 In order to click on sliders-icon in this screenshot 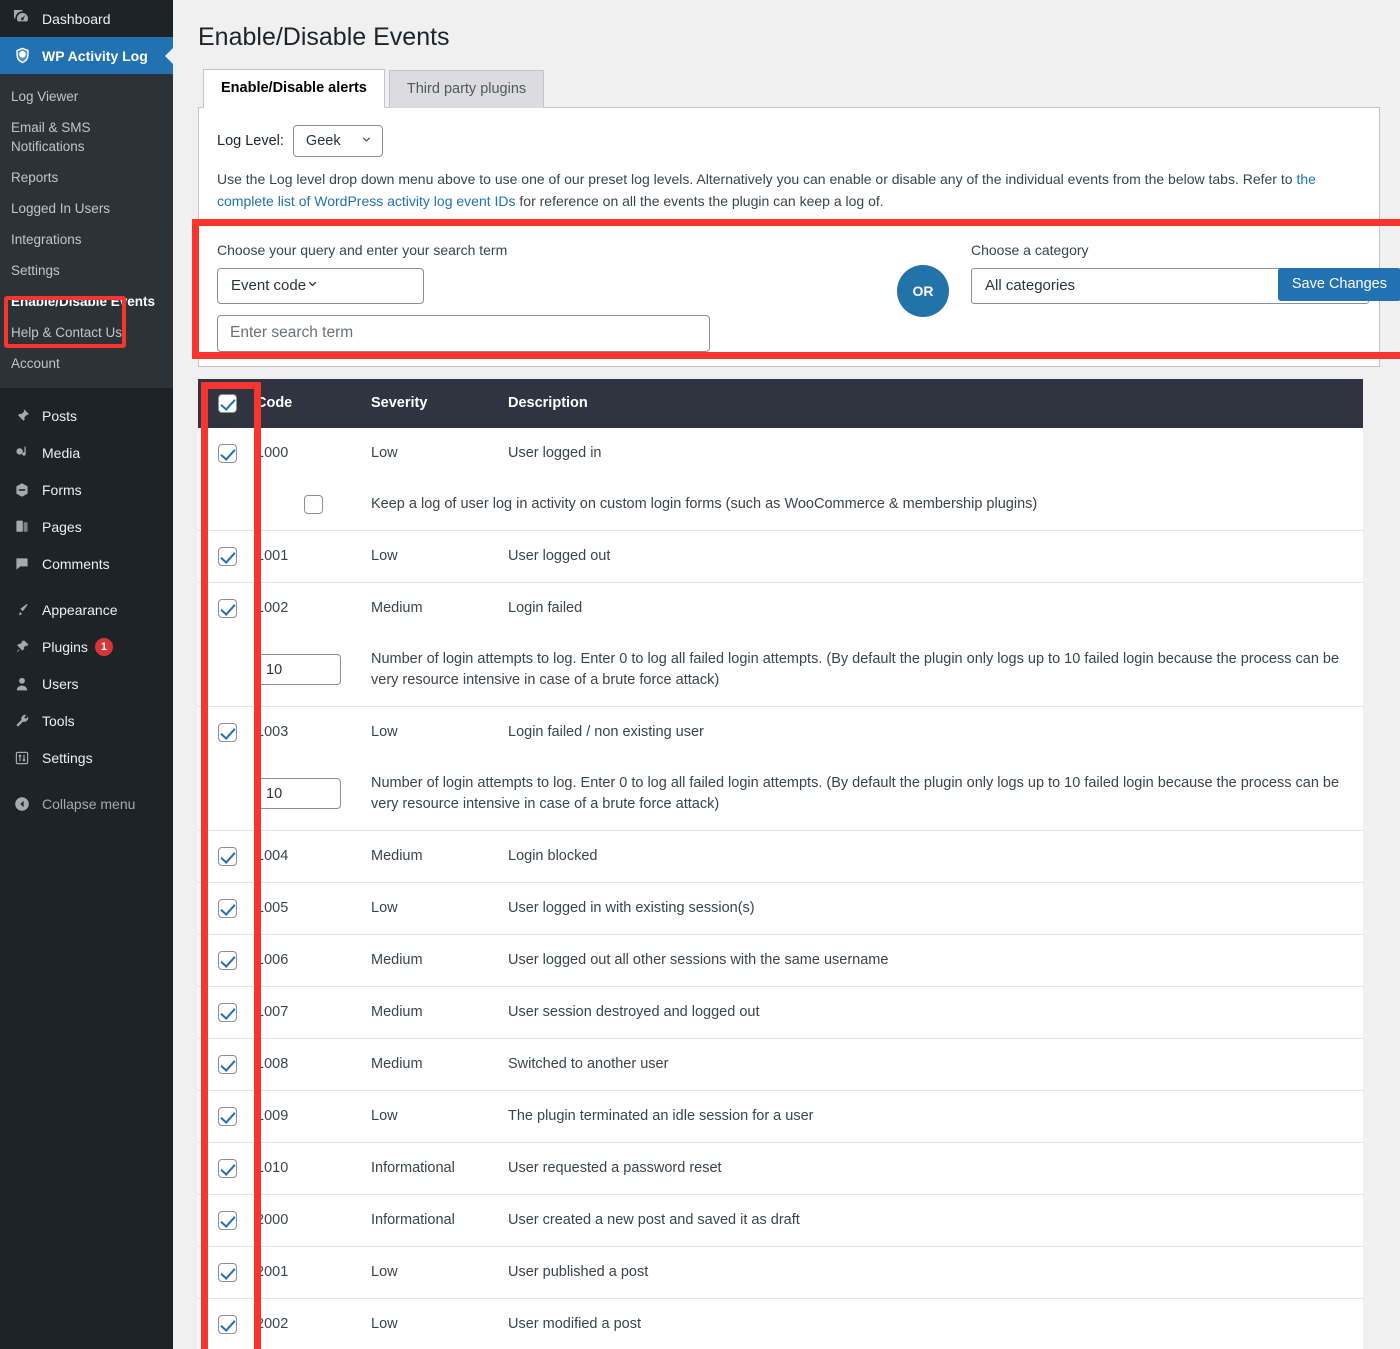, I will do `click(22, 758)`.